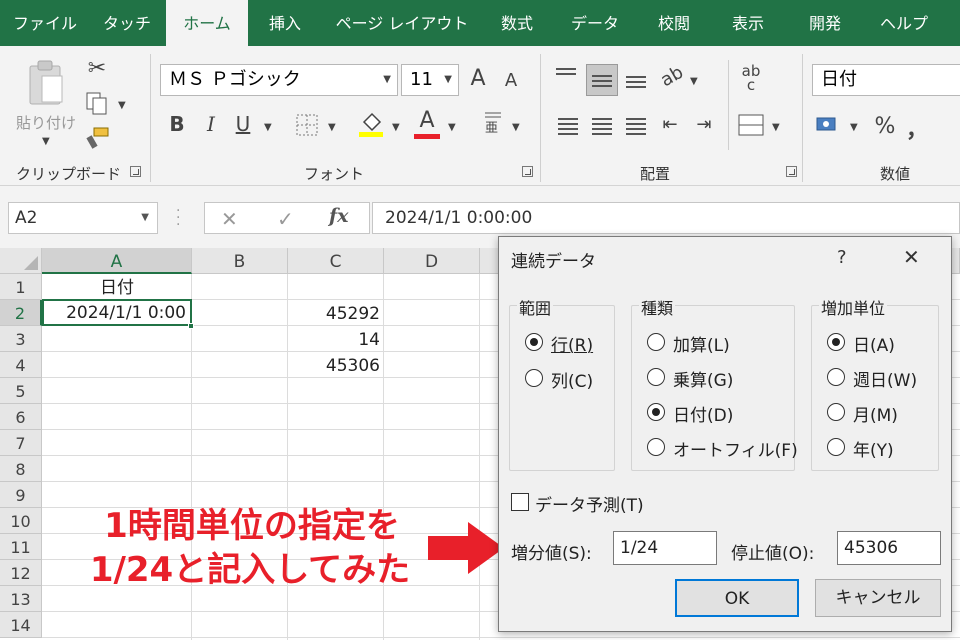 The width and height of the screenshot is (960, 640). What do you see at coordinates (885, 378) in the screenshot?
I see `radio-weekday-label: 週日(W)` at bounding box center [885, 378].